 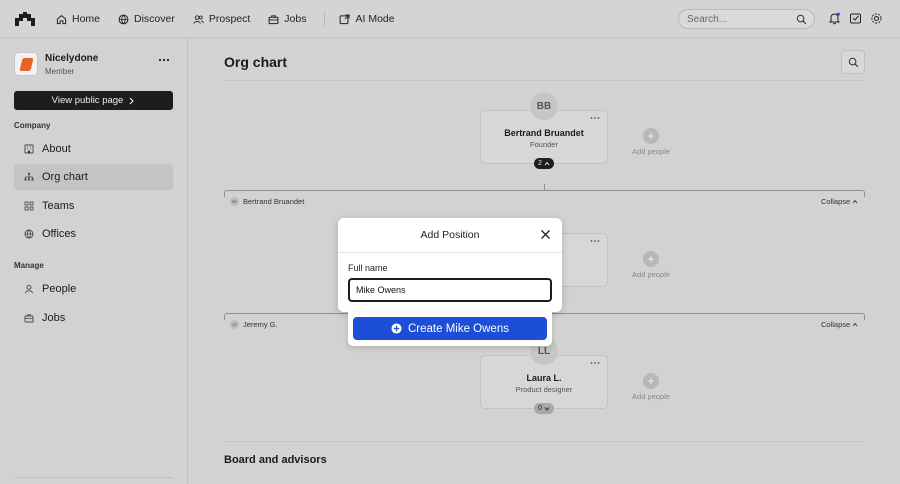 I want to click on sidebar-item-offices: Offices, so click(x=93, y=234).